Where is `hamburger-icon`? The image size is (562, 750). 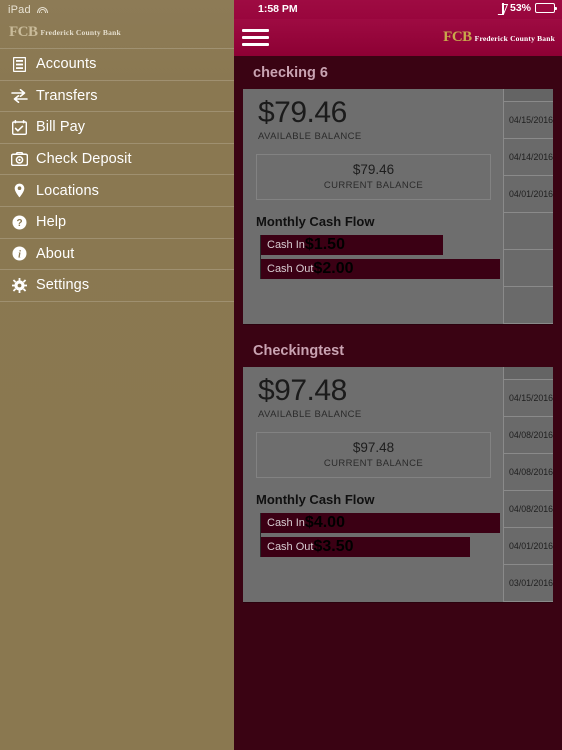
hamburger-icon is located at coordinates (255, 38).